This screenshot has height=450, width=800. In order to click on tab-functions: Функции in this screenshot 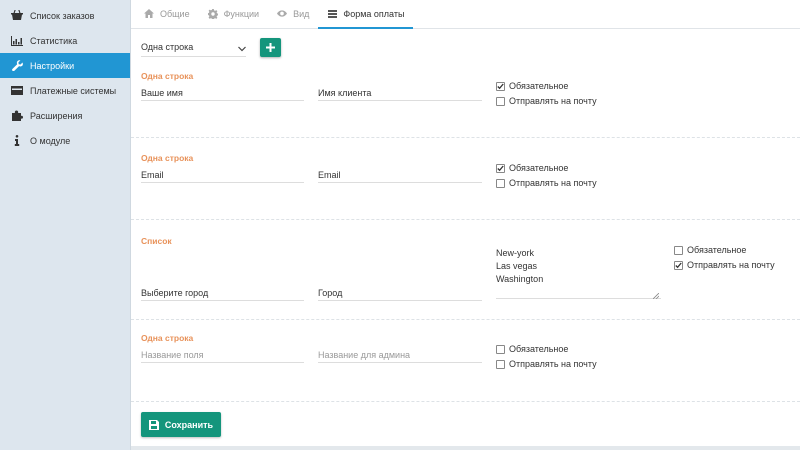, I will do `click(233, 14)`.